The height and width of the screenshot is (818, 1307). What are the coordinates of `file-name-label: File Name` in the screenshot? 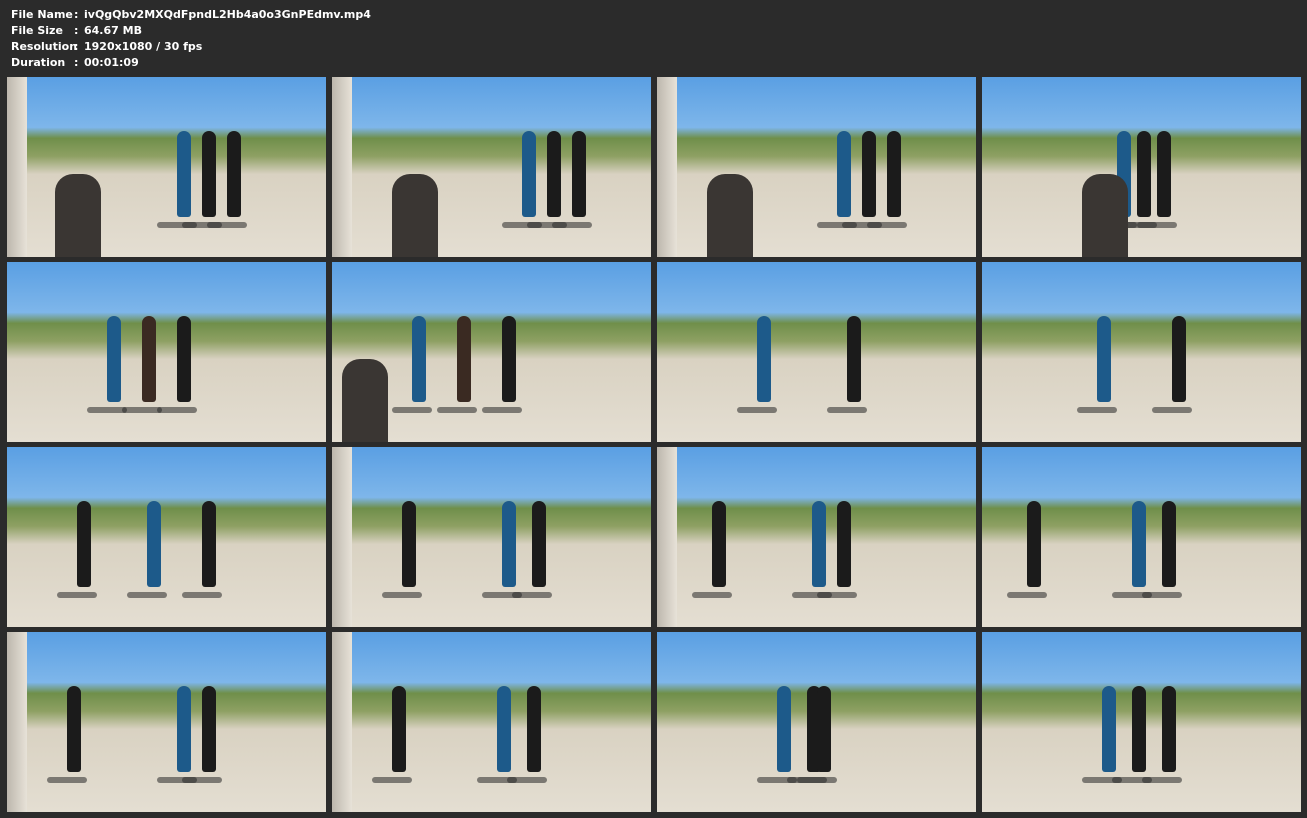 It's located at (42, 14).